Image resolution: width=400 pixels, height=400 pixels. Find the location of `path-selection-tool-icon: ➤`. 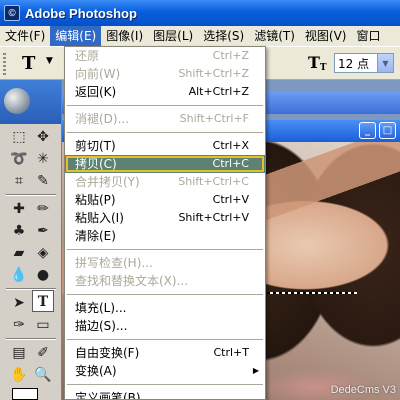

path-selection-tool-icon: ➤ is located at coordinates (19, 303).